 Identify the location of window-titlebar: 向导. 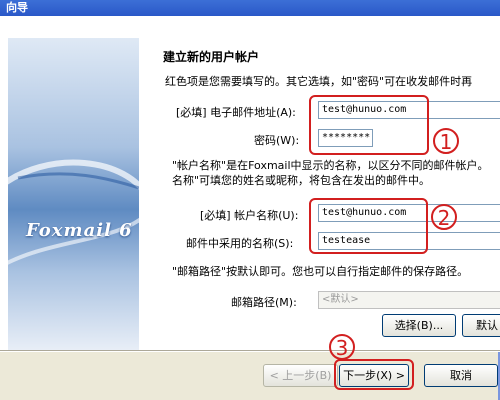
(250, 8).